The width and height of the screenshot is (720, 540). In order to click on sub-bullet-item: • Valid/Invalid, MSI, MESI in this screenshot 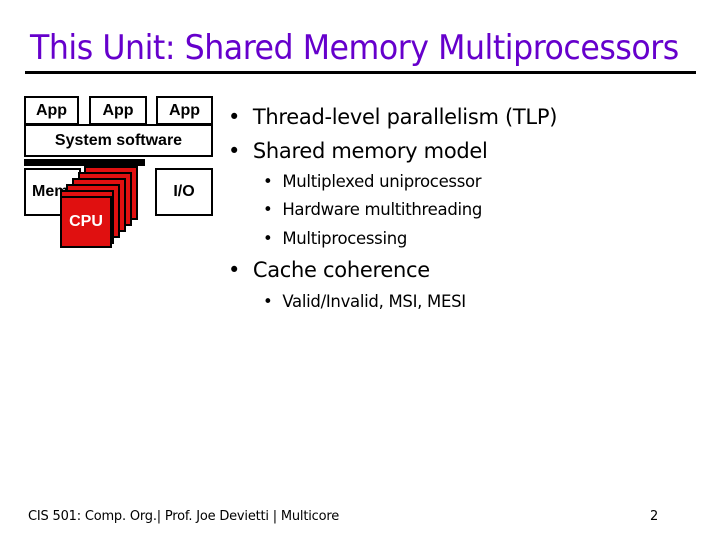, I will do `click(364, 301)`.